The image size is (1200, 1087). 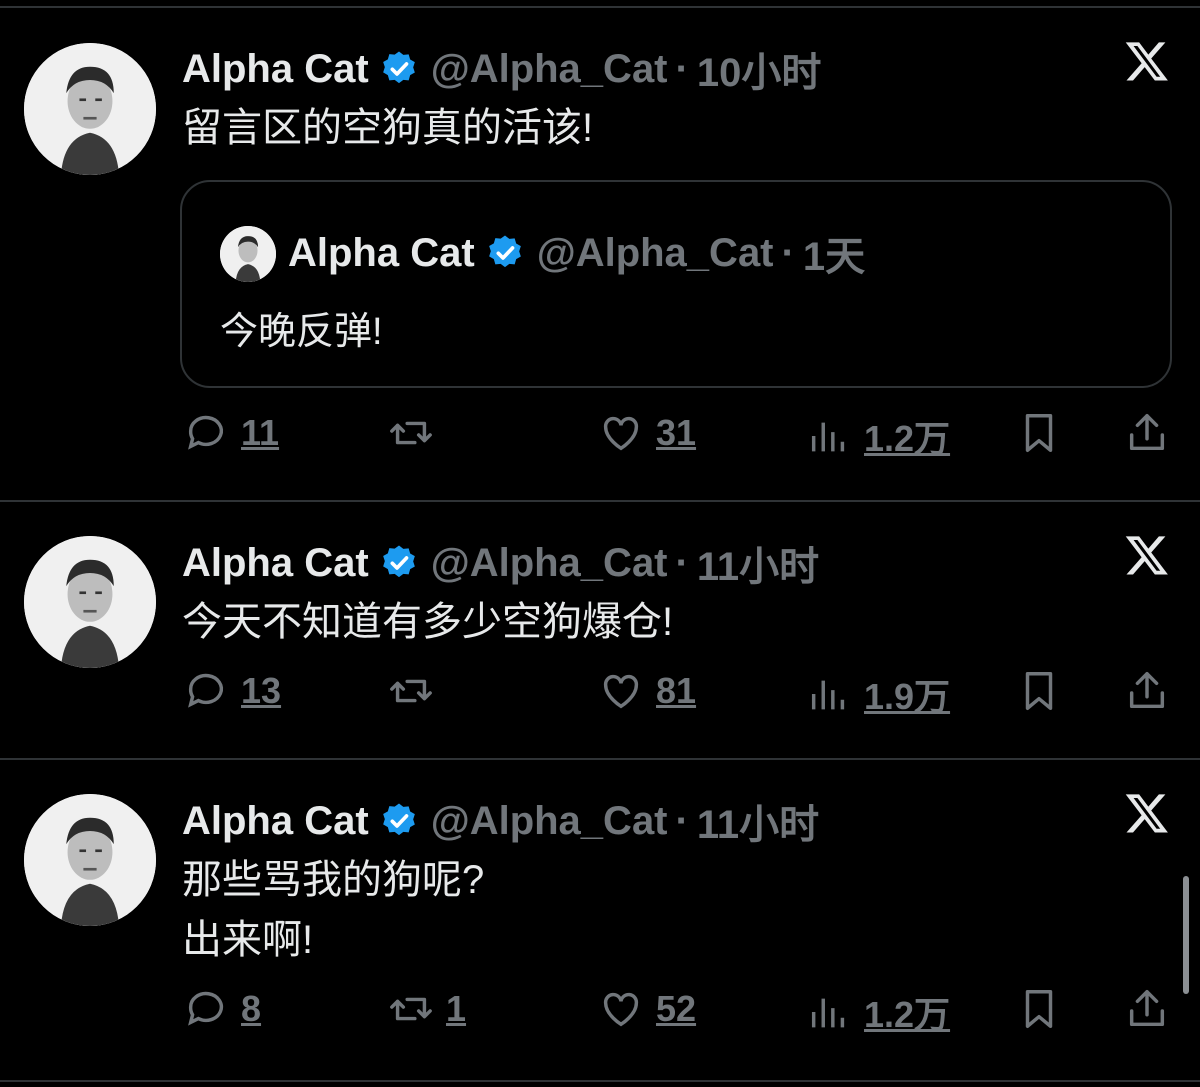 I want to click on like-button: 81, so click(x=647, y=691).